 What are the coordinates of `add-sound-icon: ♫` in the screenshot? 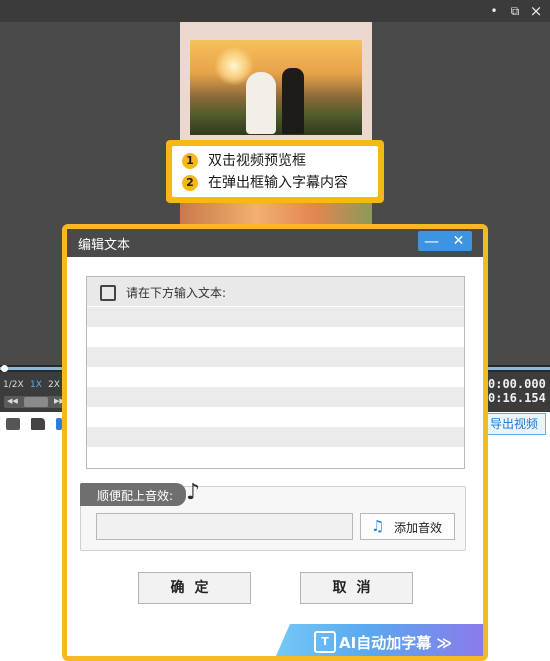 It's located at (378, 526).